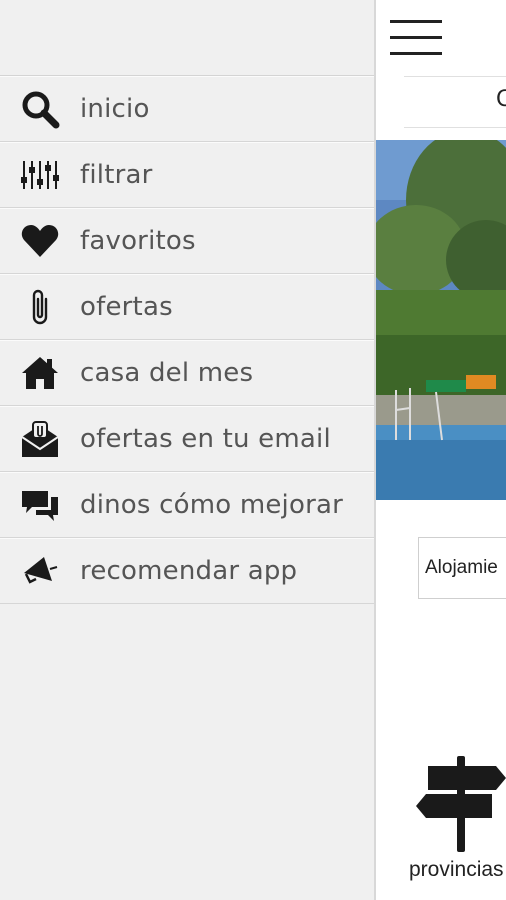  What do you see at coordinates (187, 175) in the screenshot?
I see `menu-item-filtrar: filtrar` at bounding box center [187, 175].